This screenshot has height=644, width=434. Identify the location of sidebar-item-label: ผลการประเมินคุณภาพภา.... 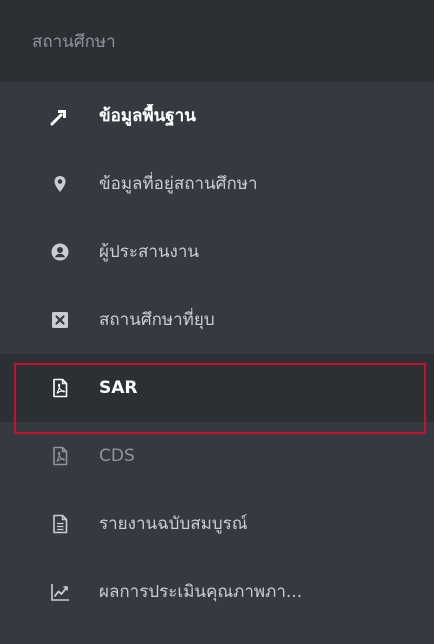
(201, 592).